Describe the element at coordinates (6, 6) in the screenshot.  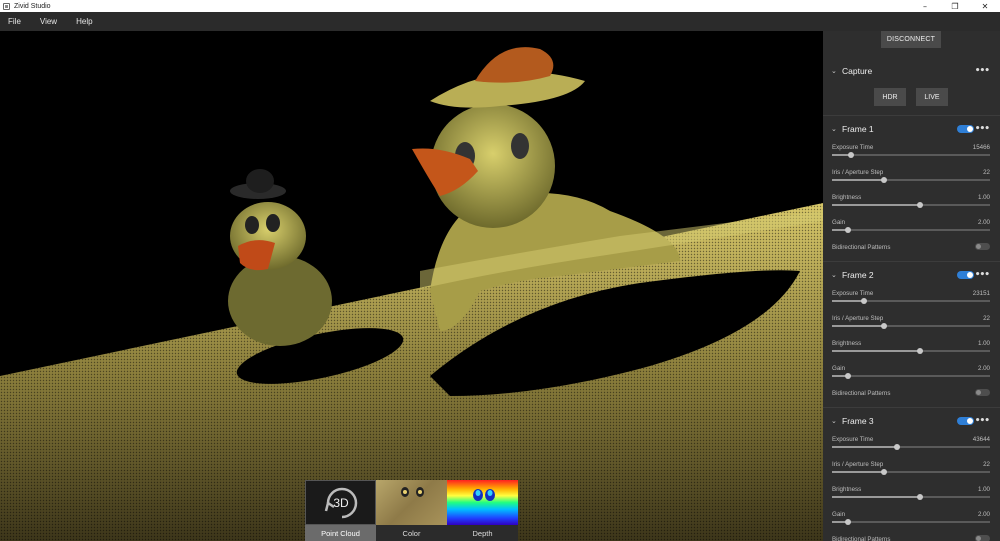
I see `zivid-app-icon` at that location.